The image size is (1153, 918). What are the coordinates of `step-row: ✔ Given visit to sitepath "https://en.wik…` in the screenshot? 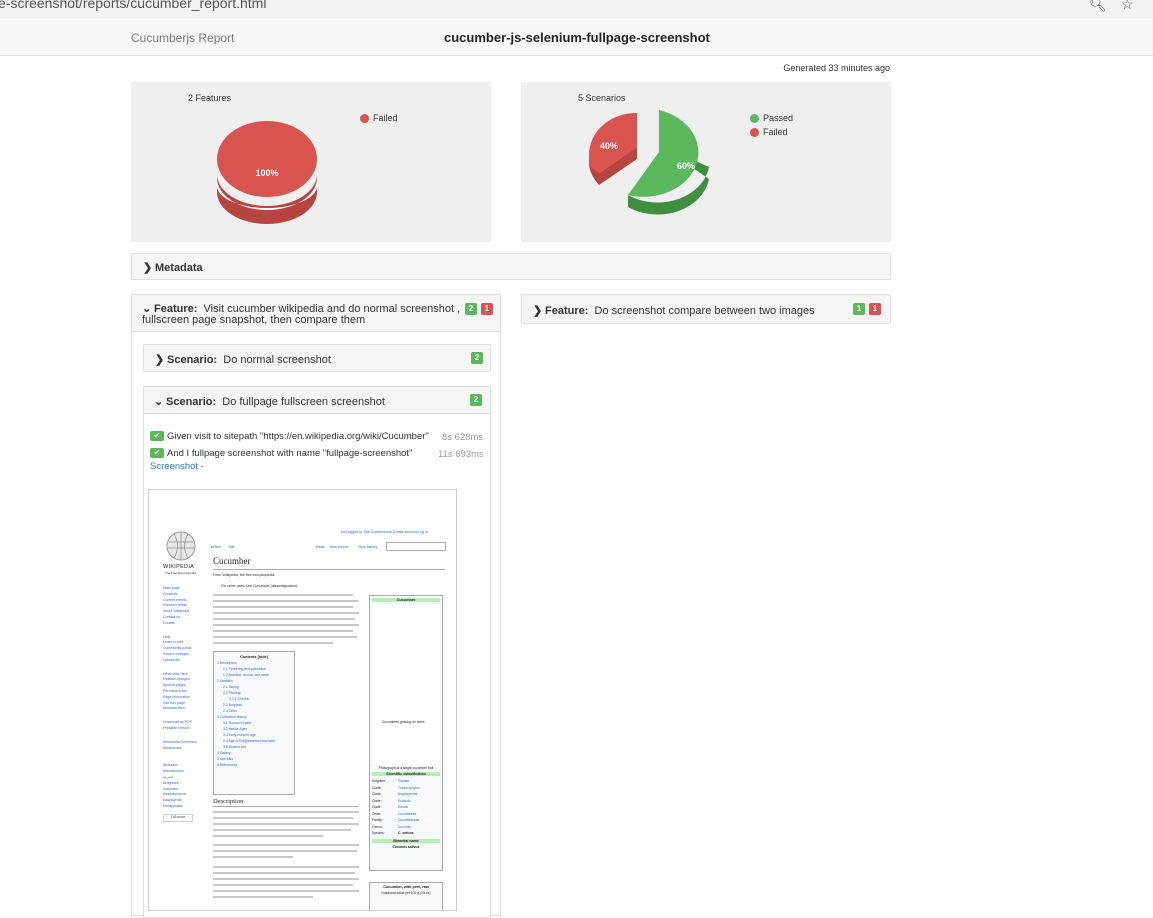 It's located at (289, 436).